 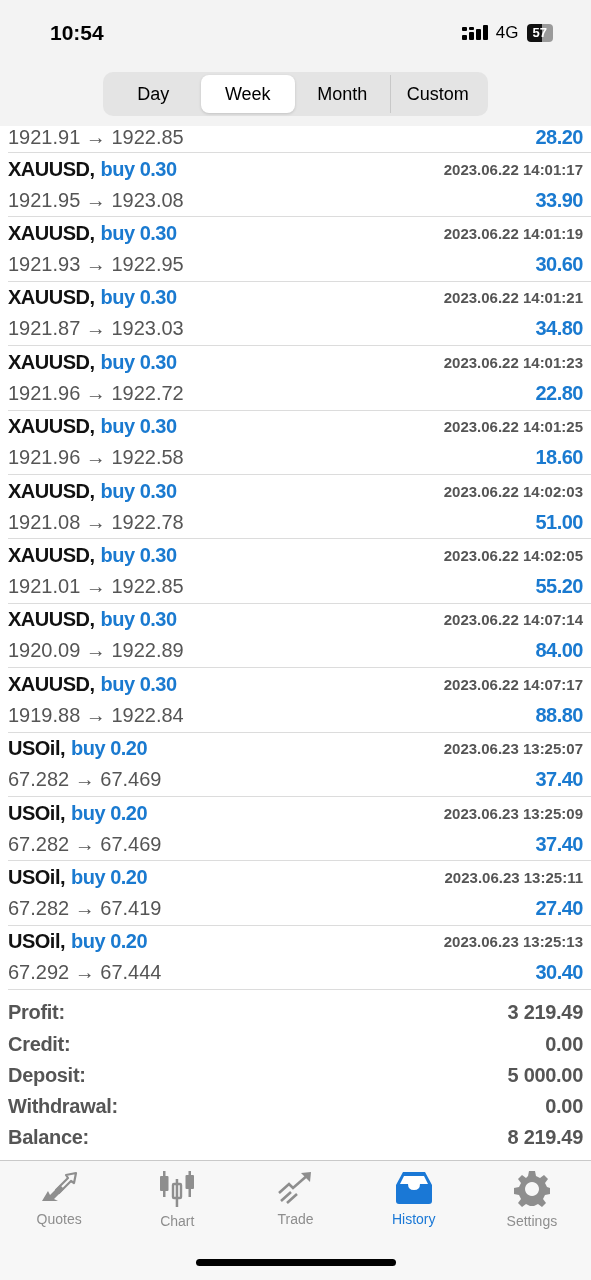 I want to click on deal-prices: 1919.88 → 1922.84, so click(x=96, y=715).